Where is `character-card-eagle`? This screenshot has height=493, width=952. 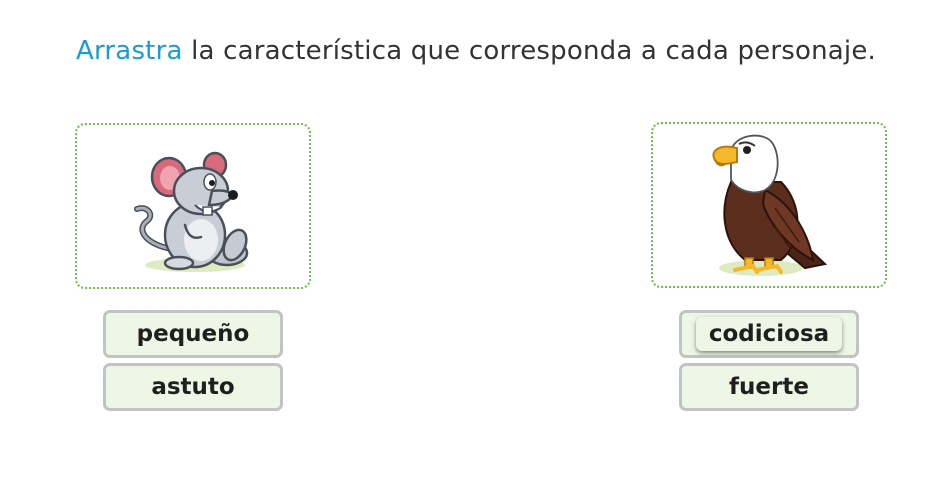 character-card-eagle is located at coordinates (769, 205).